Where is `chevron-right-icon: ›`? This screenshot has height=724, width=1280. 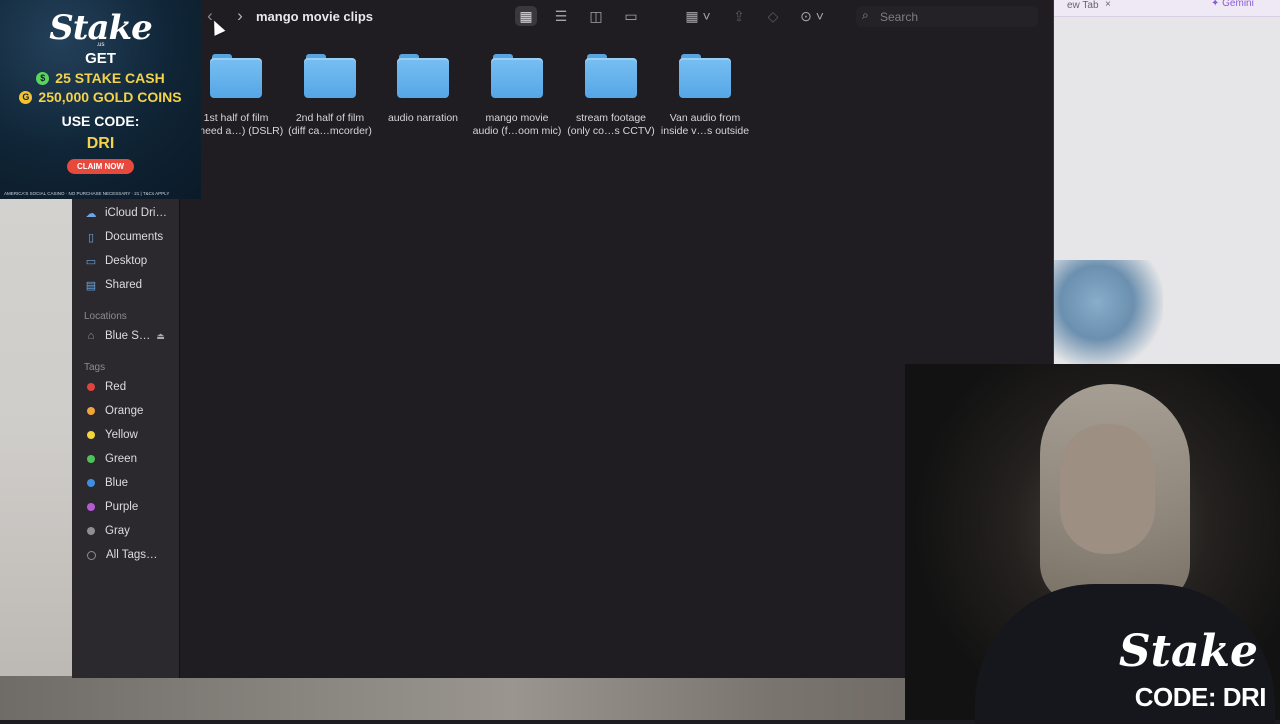 chevron-right-icon: › is located at coordinates (240, 16).